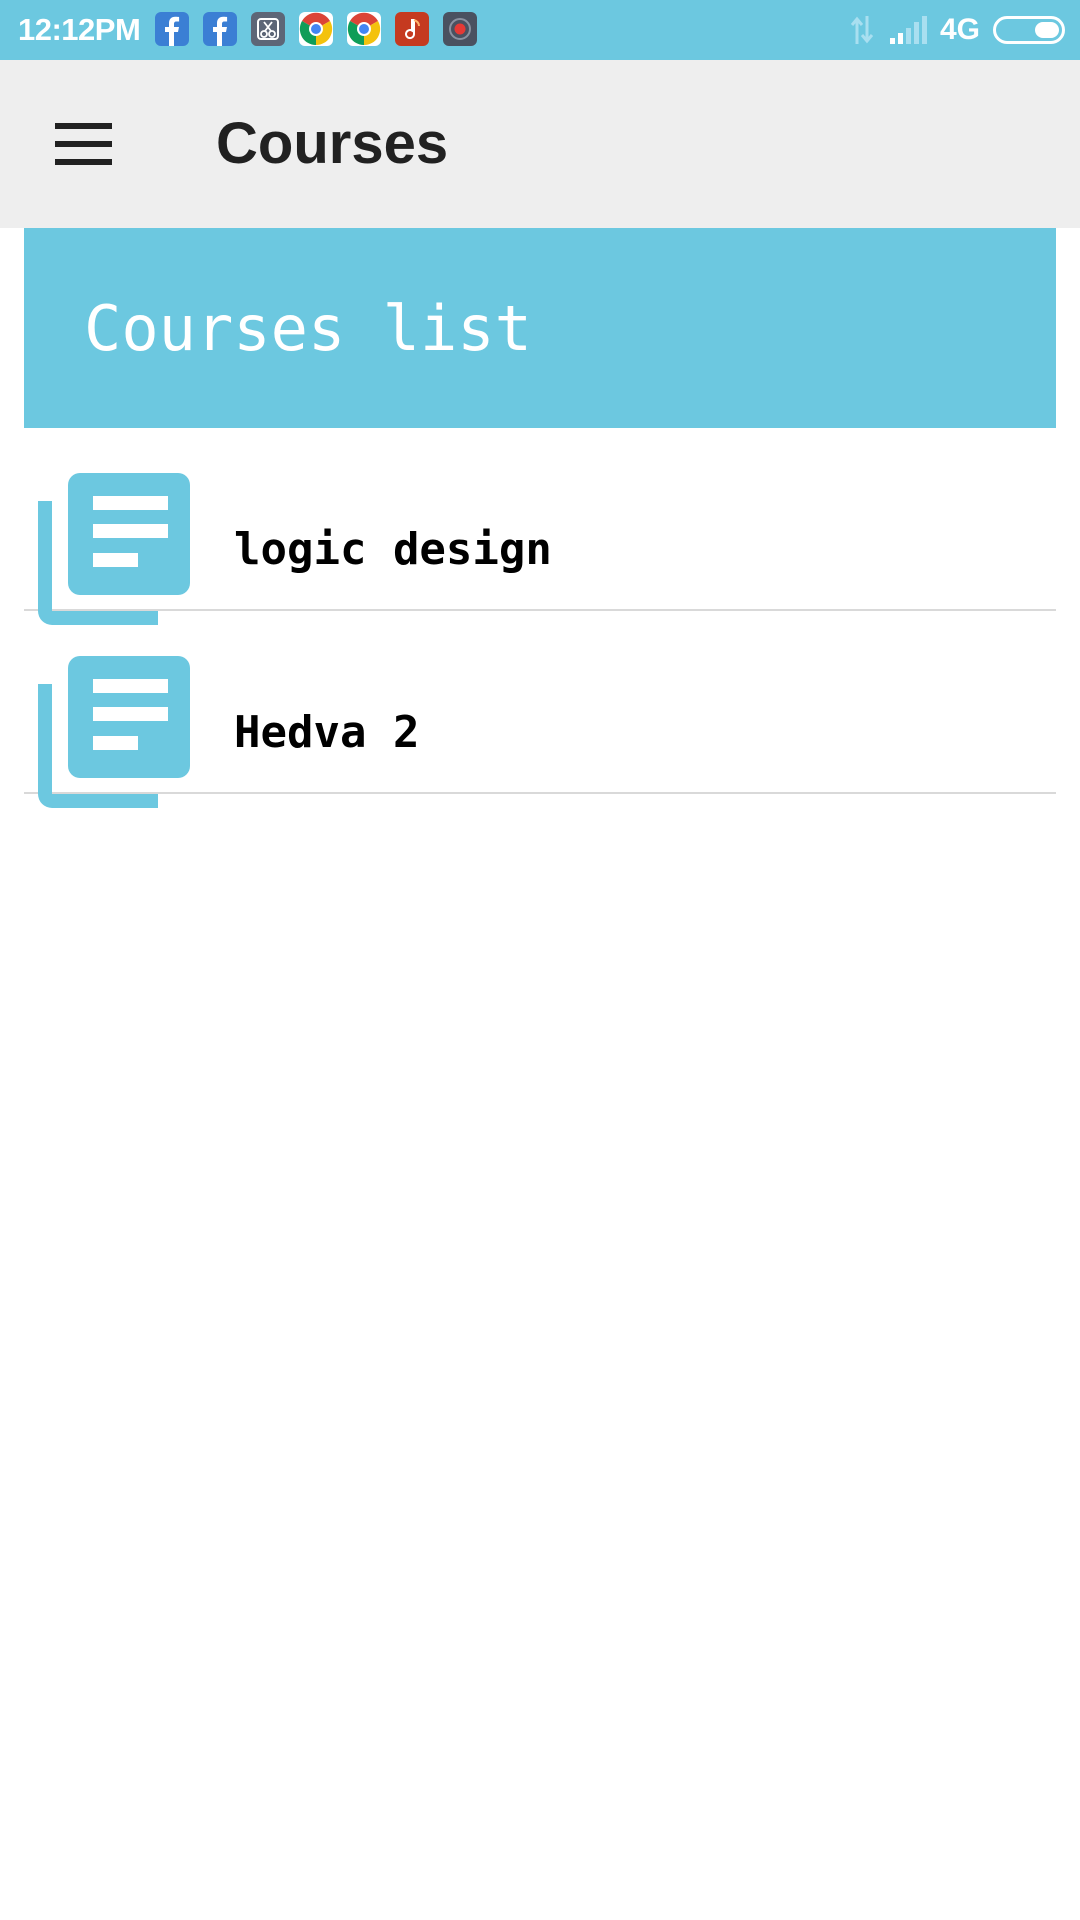 The height and width of the screenshot is (1920, 1080). Describe the element at coordinates (332, 143) in the screenshot. I see `page-title: Courses` at that location.